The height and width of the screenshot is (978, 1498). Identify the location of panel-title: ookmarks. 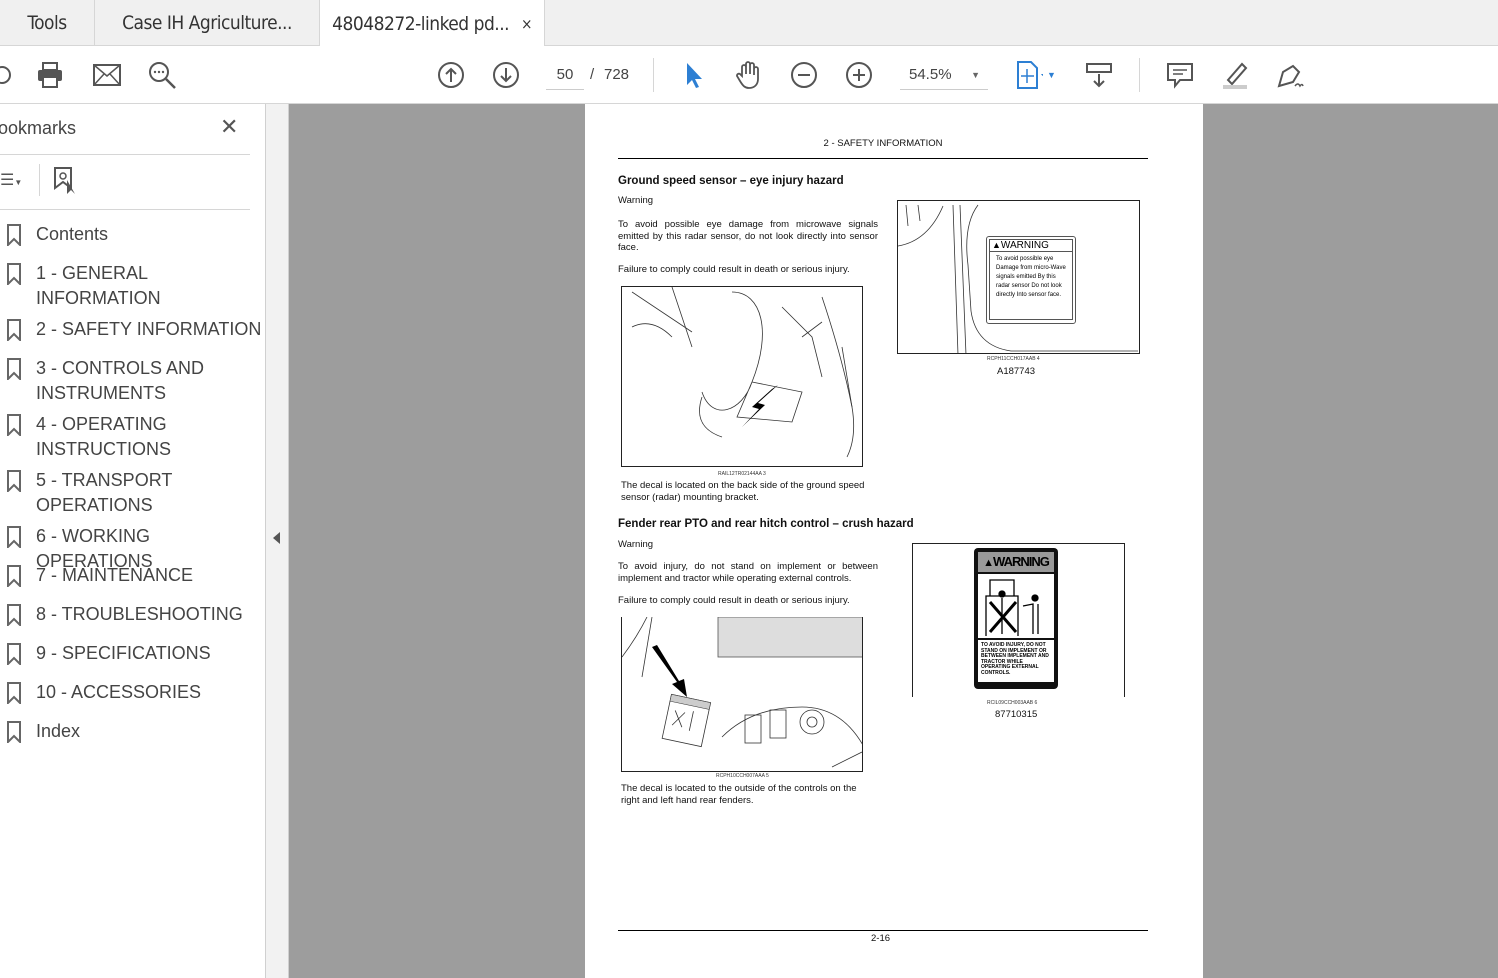
(38, 128).